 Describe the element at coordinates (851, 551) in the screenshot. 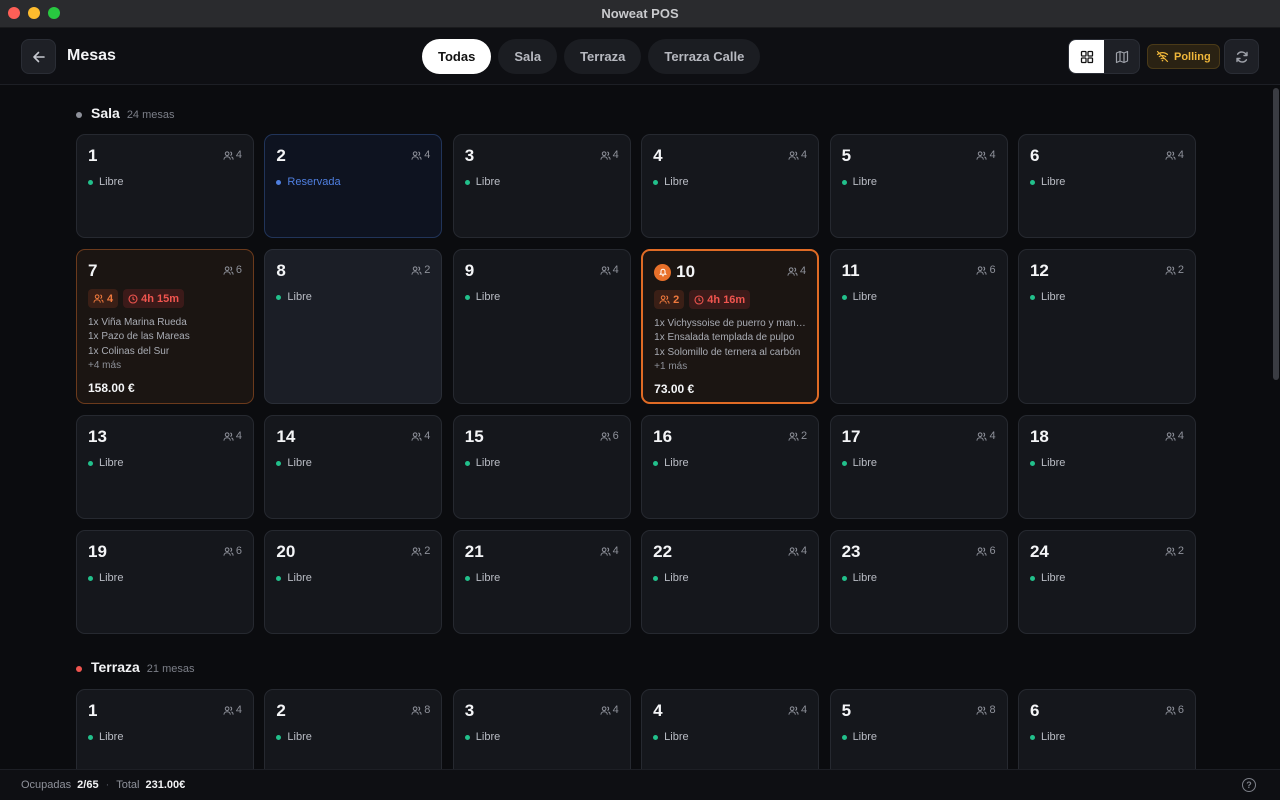

I see `table-number: 23` at that location.